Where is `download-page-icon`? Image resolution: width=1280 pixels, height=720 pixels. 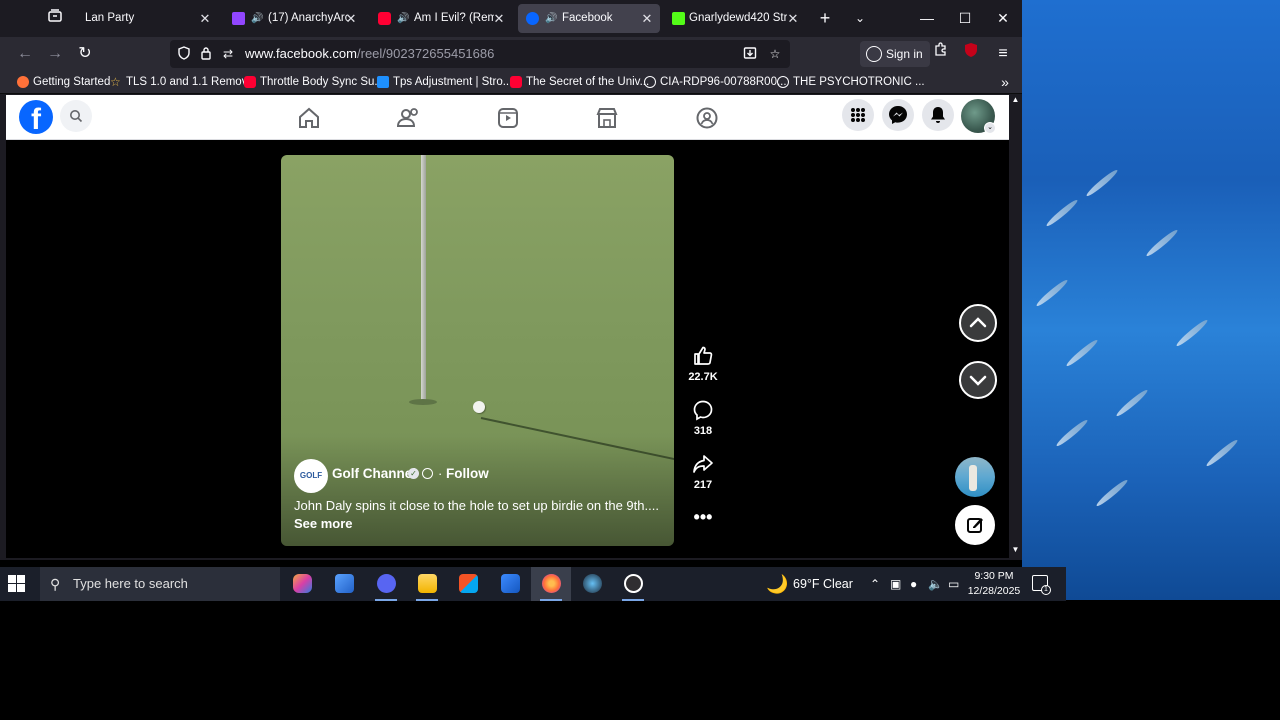 download-page-icon is located at coordinates (750, 54).